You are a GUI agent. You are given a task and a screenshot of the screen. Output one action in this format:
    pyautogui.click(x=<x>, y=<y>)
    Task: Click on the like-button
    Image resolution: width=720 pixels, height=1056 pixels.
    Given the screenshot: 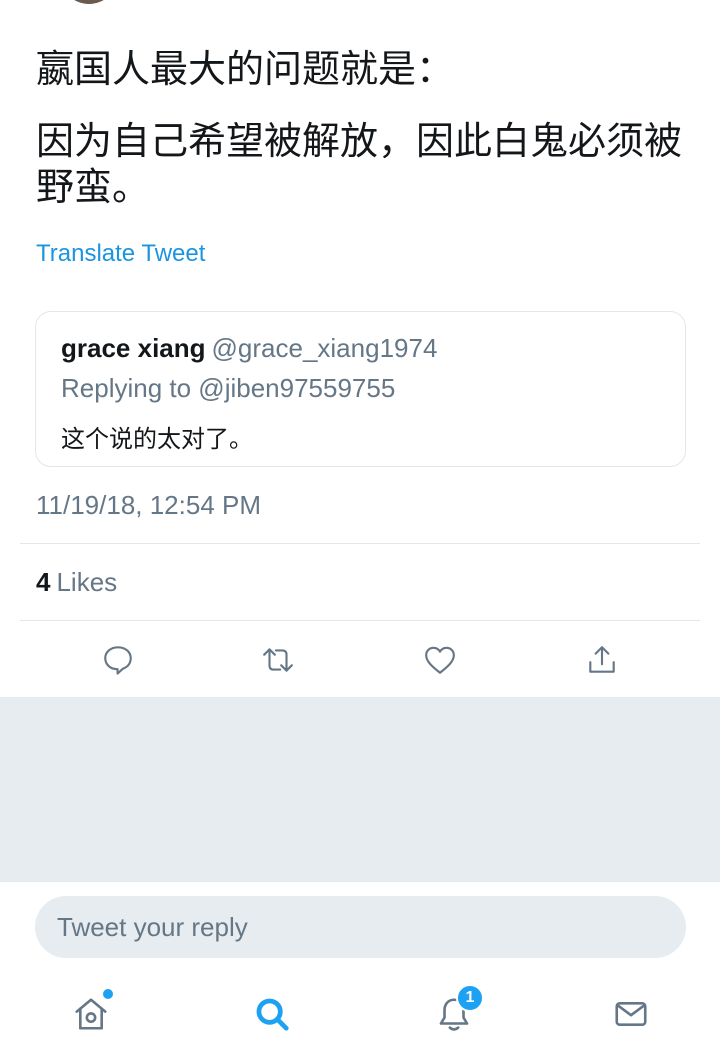 What is the action you would take?
    pyautogui.click(x=440, y=660)
    